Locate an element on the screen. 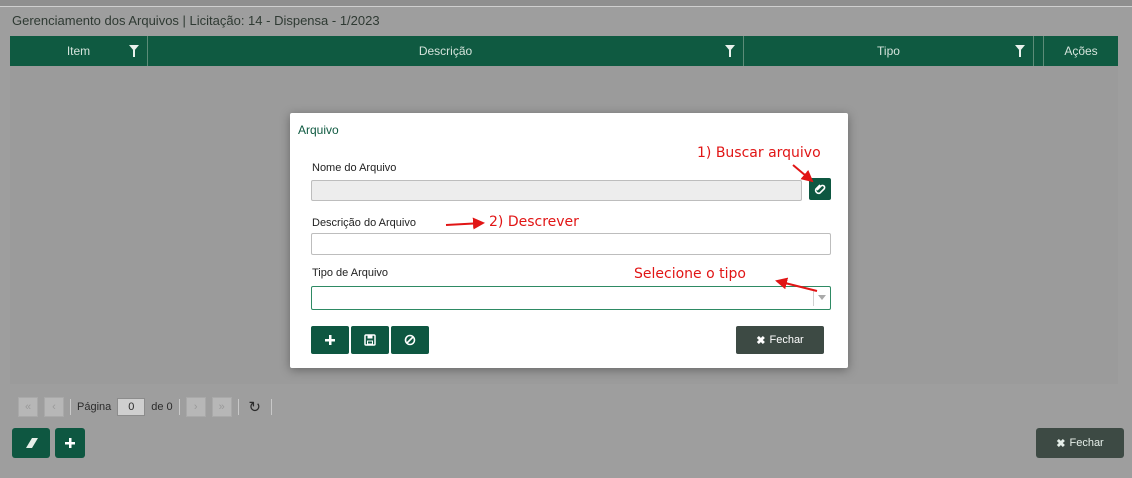 The width and height of the screenshot is (1132, 478). file-type-label: Tipo de Arquivo is located at coordinates (350, 273).